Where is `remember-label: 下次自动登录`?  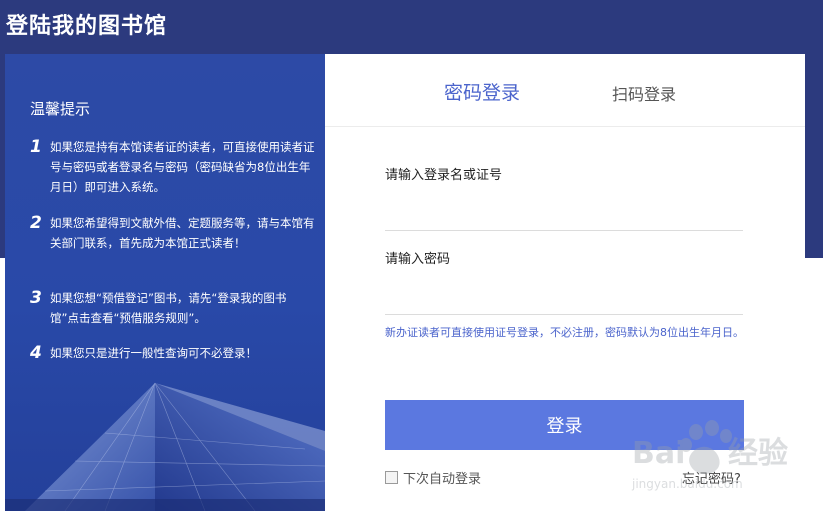 remember-label: 下次自动登录 is located at coordinates (442, 479).